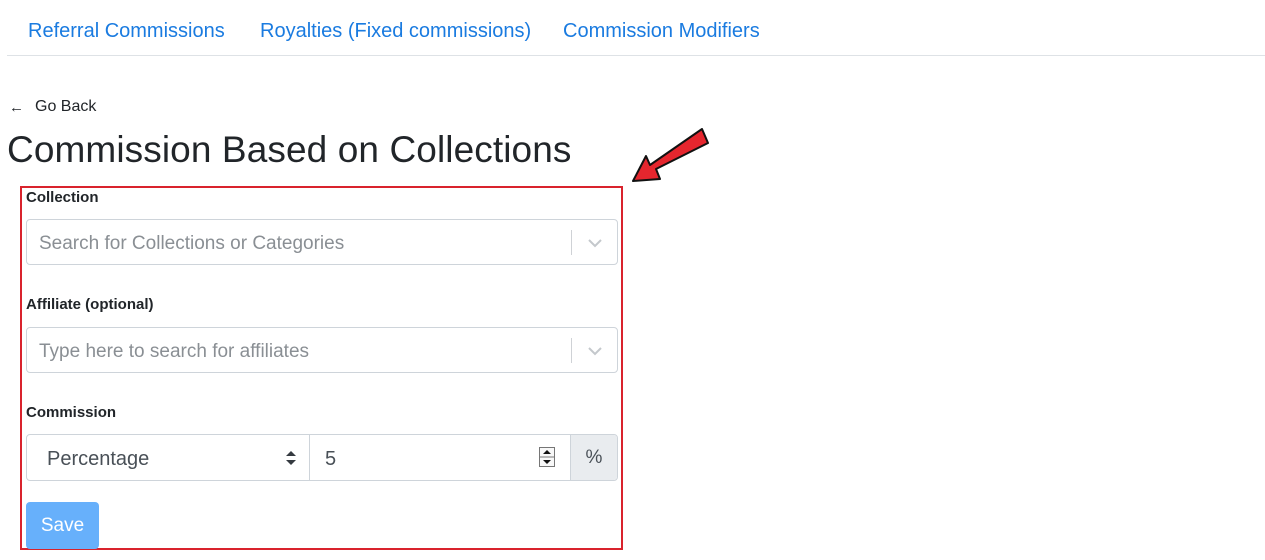 The image size is (1265, 560). Describe the element at coordinates (98, 459) in the screenshot. I see `commission-type-value: Percentage` at that location.